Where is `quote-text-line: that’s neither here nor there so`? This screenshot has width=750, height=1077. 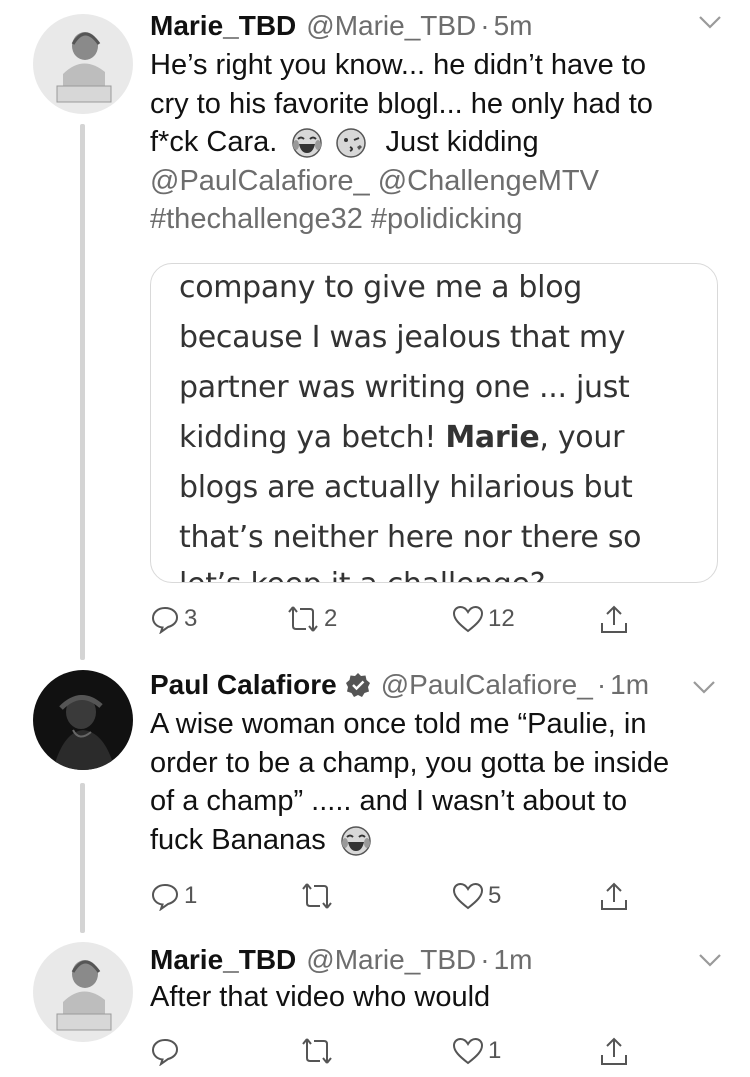
quote-text-line: that’s neither here nor there so is located at coordinates (410, 537).